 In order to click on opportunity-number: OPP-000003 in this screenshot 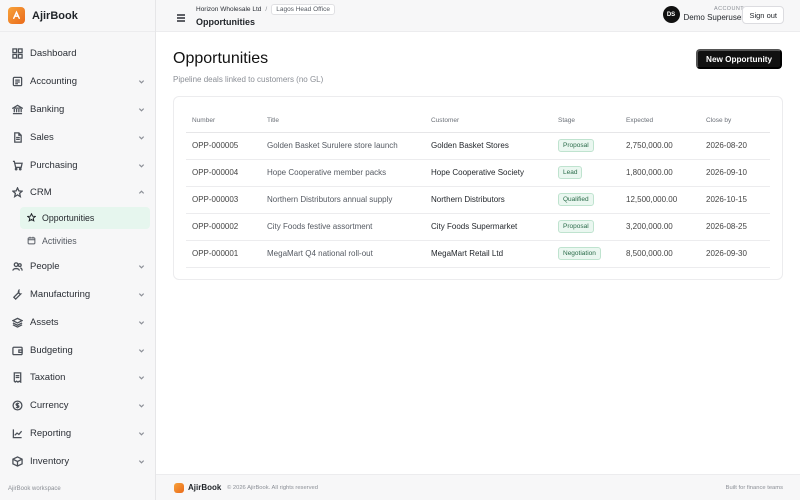, I will do `click(223, 200)`.